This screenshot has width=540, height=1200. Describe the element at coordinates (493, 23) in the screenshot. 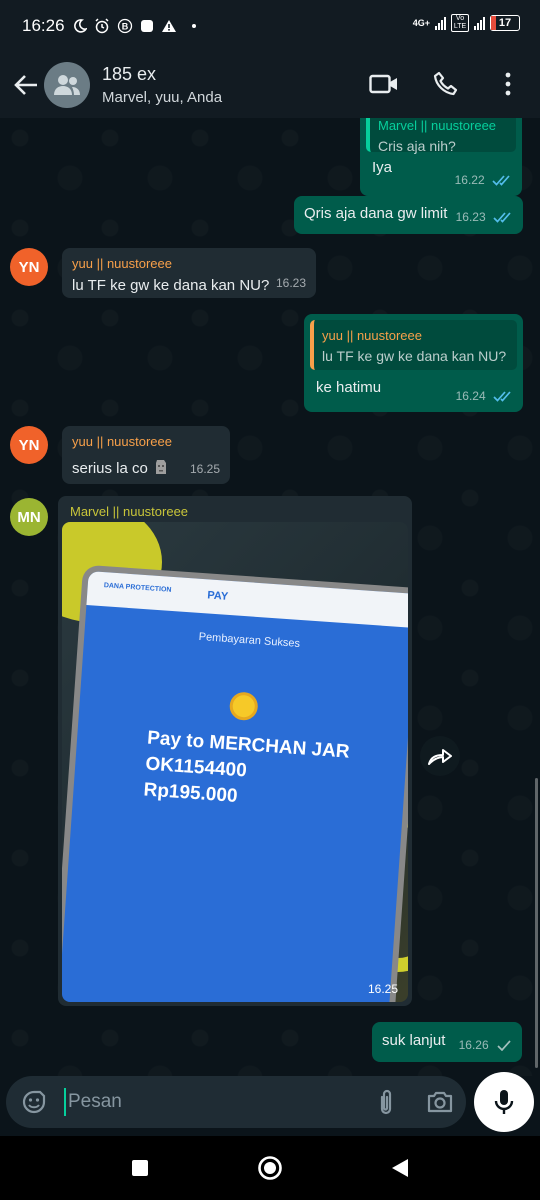

I see `battery-level` at that location.